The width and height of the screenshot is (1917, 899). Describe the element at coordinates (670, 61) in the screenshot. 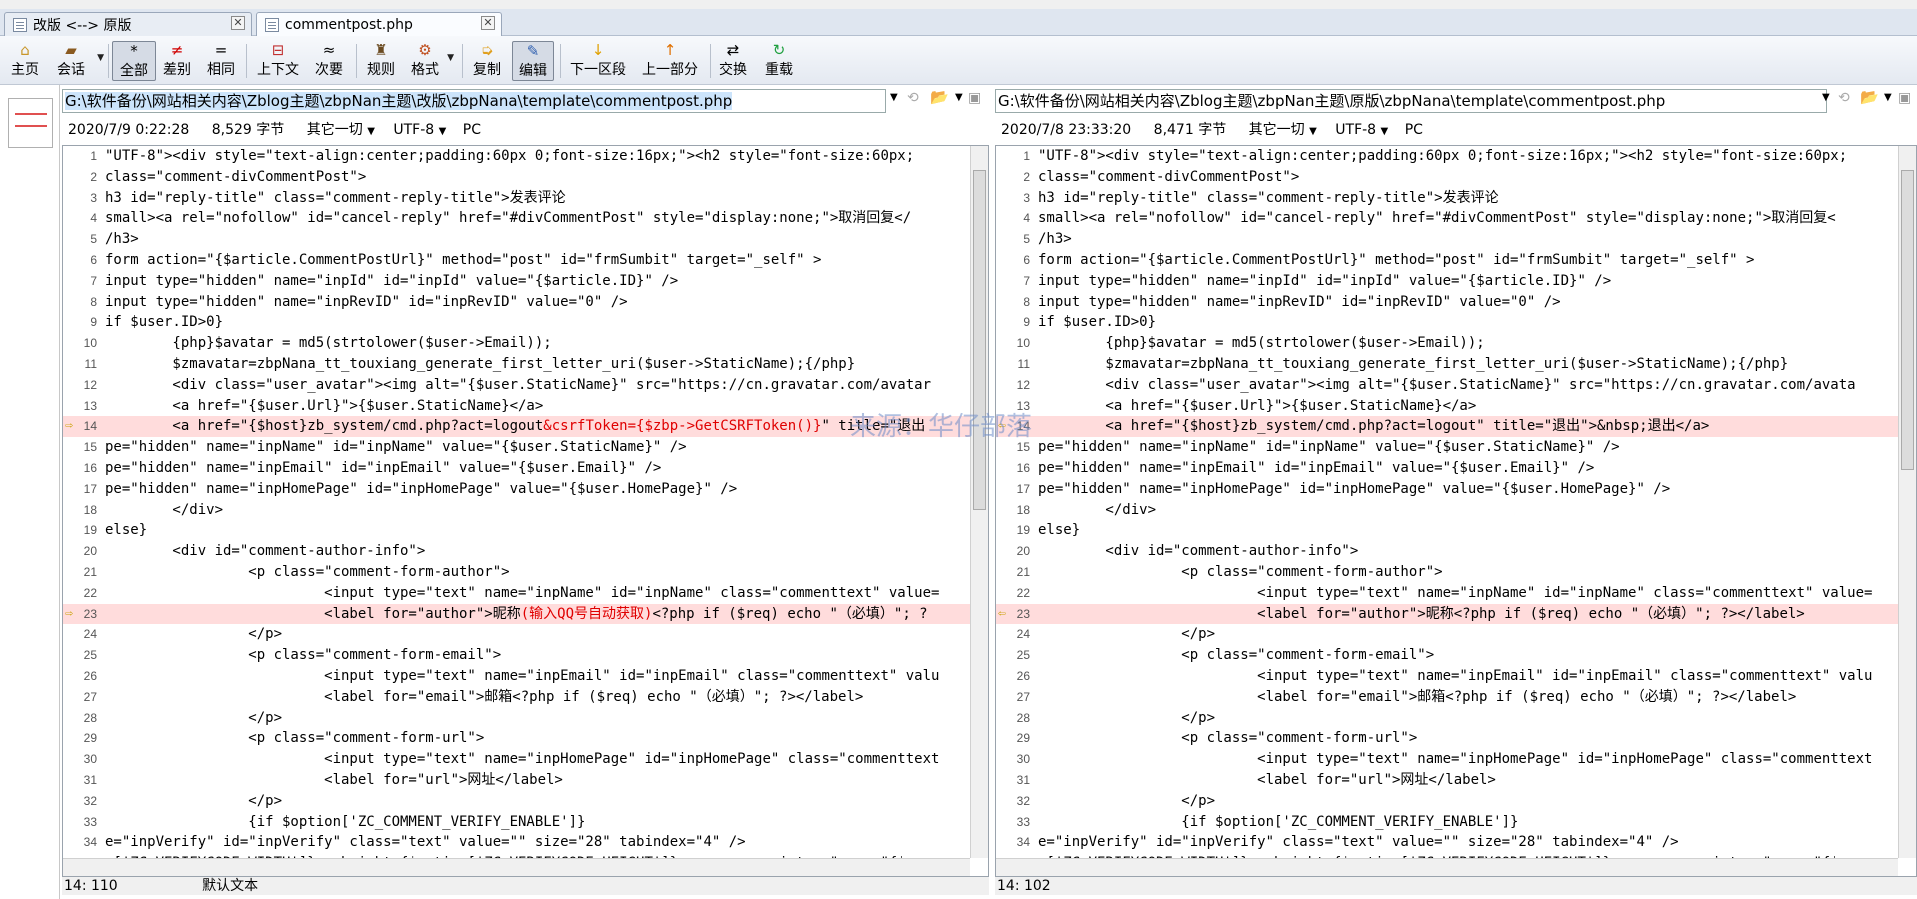

I see `prev-section-button: ↑ 上一部分` at that location.